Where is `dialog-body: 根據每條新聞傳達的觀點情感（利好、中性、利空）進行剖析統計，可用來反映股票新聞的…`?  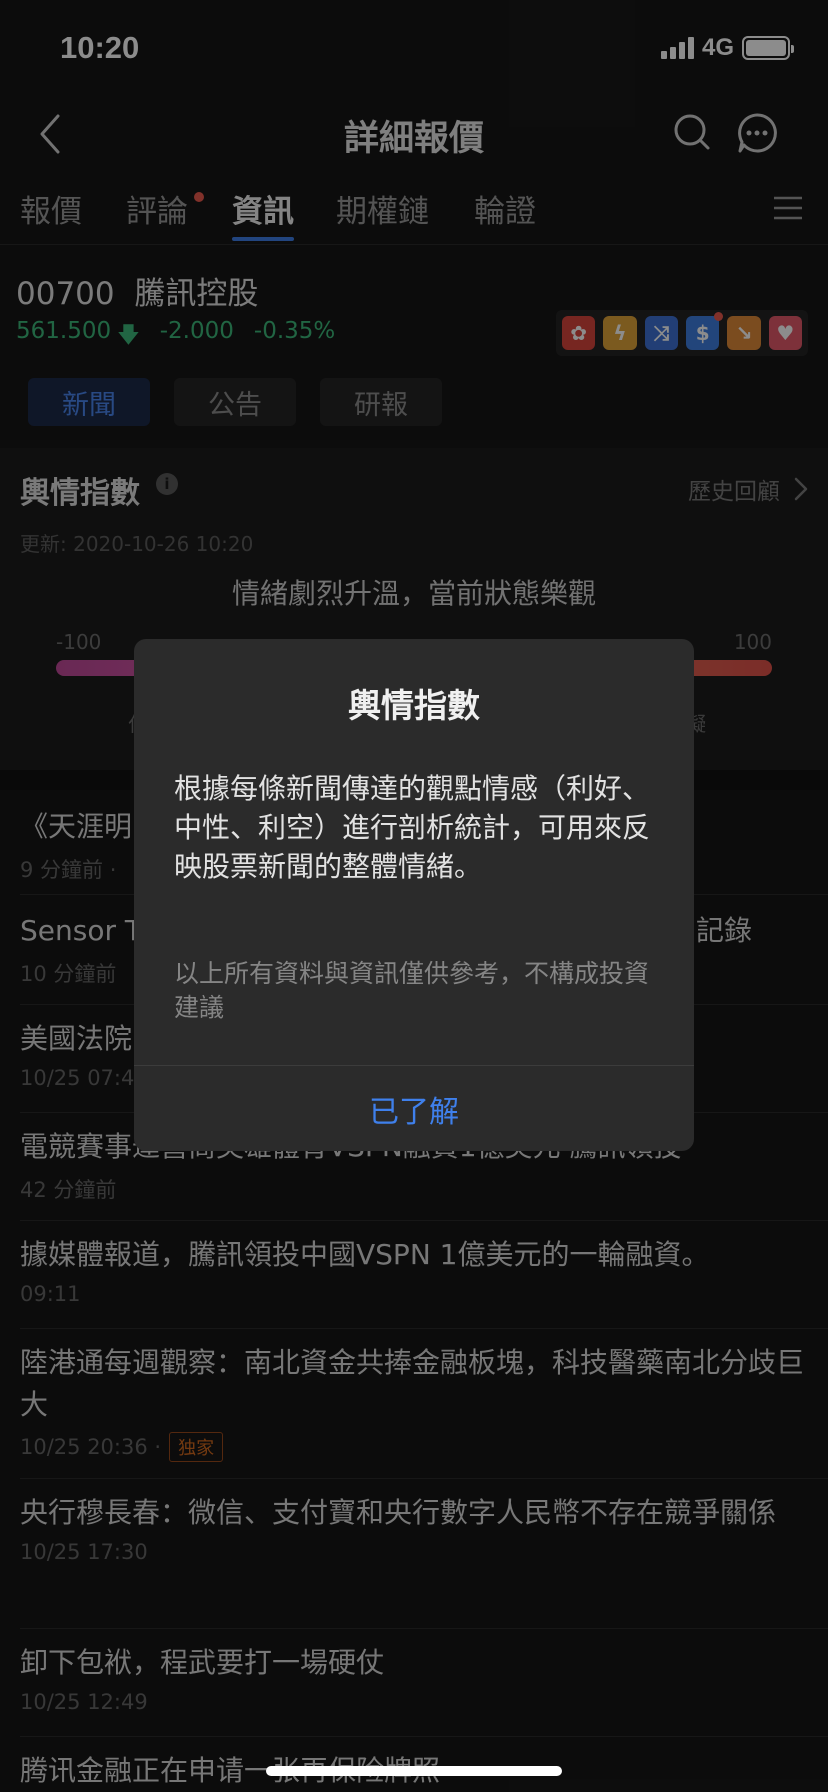 dialog-body: 根據每條新聞傳達的觀點情感（利好、中性、利空）進行剖析統計，可用來反映股票新聞的… is located at coordinates (412, 827).